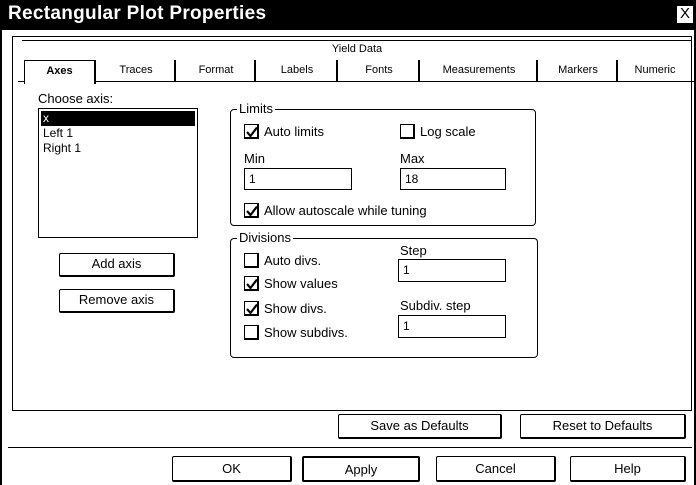  What do you see at coordinates (655, 71) in the screenshot?
I see `tab-numeric: Numeric` at bounding box center [655, 71].